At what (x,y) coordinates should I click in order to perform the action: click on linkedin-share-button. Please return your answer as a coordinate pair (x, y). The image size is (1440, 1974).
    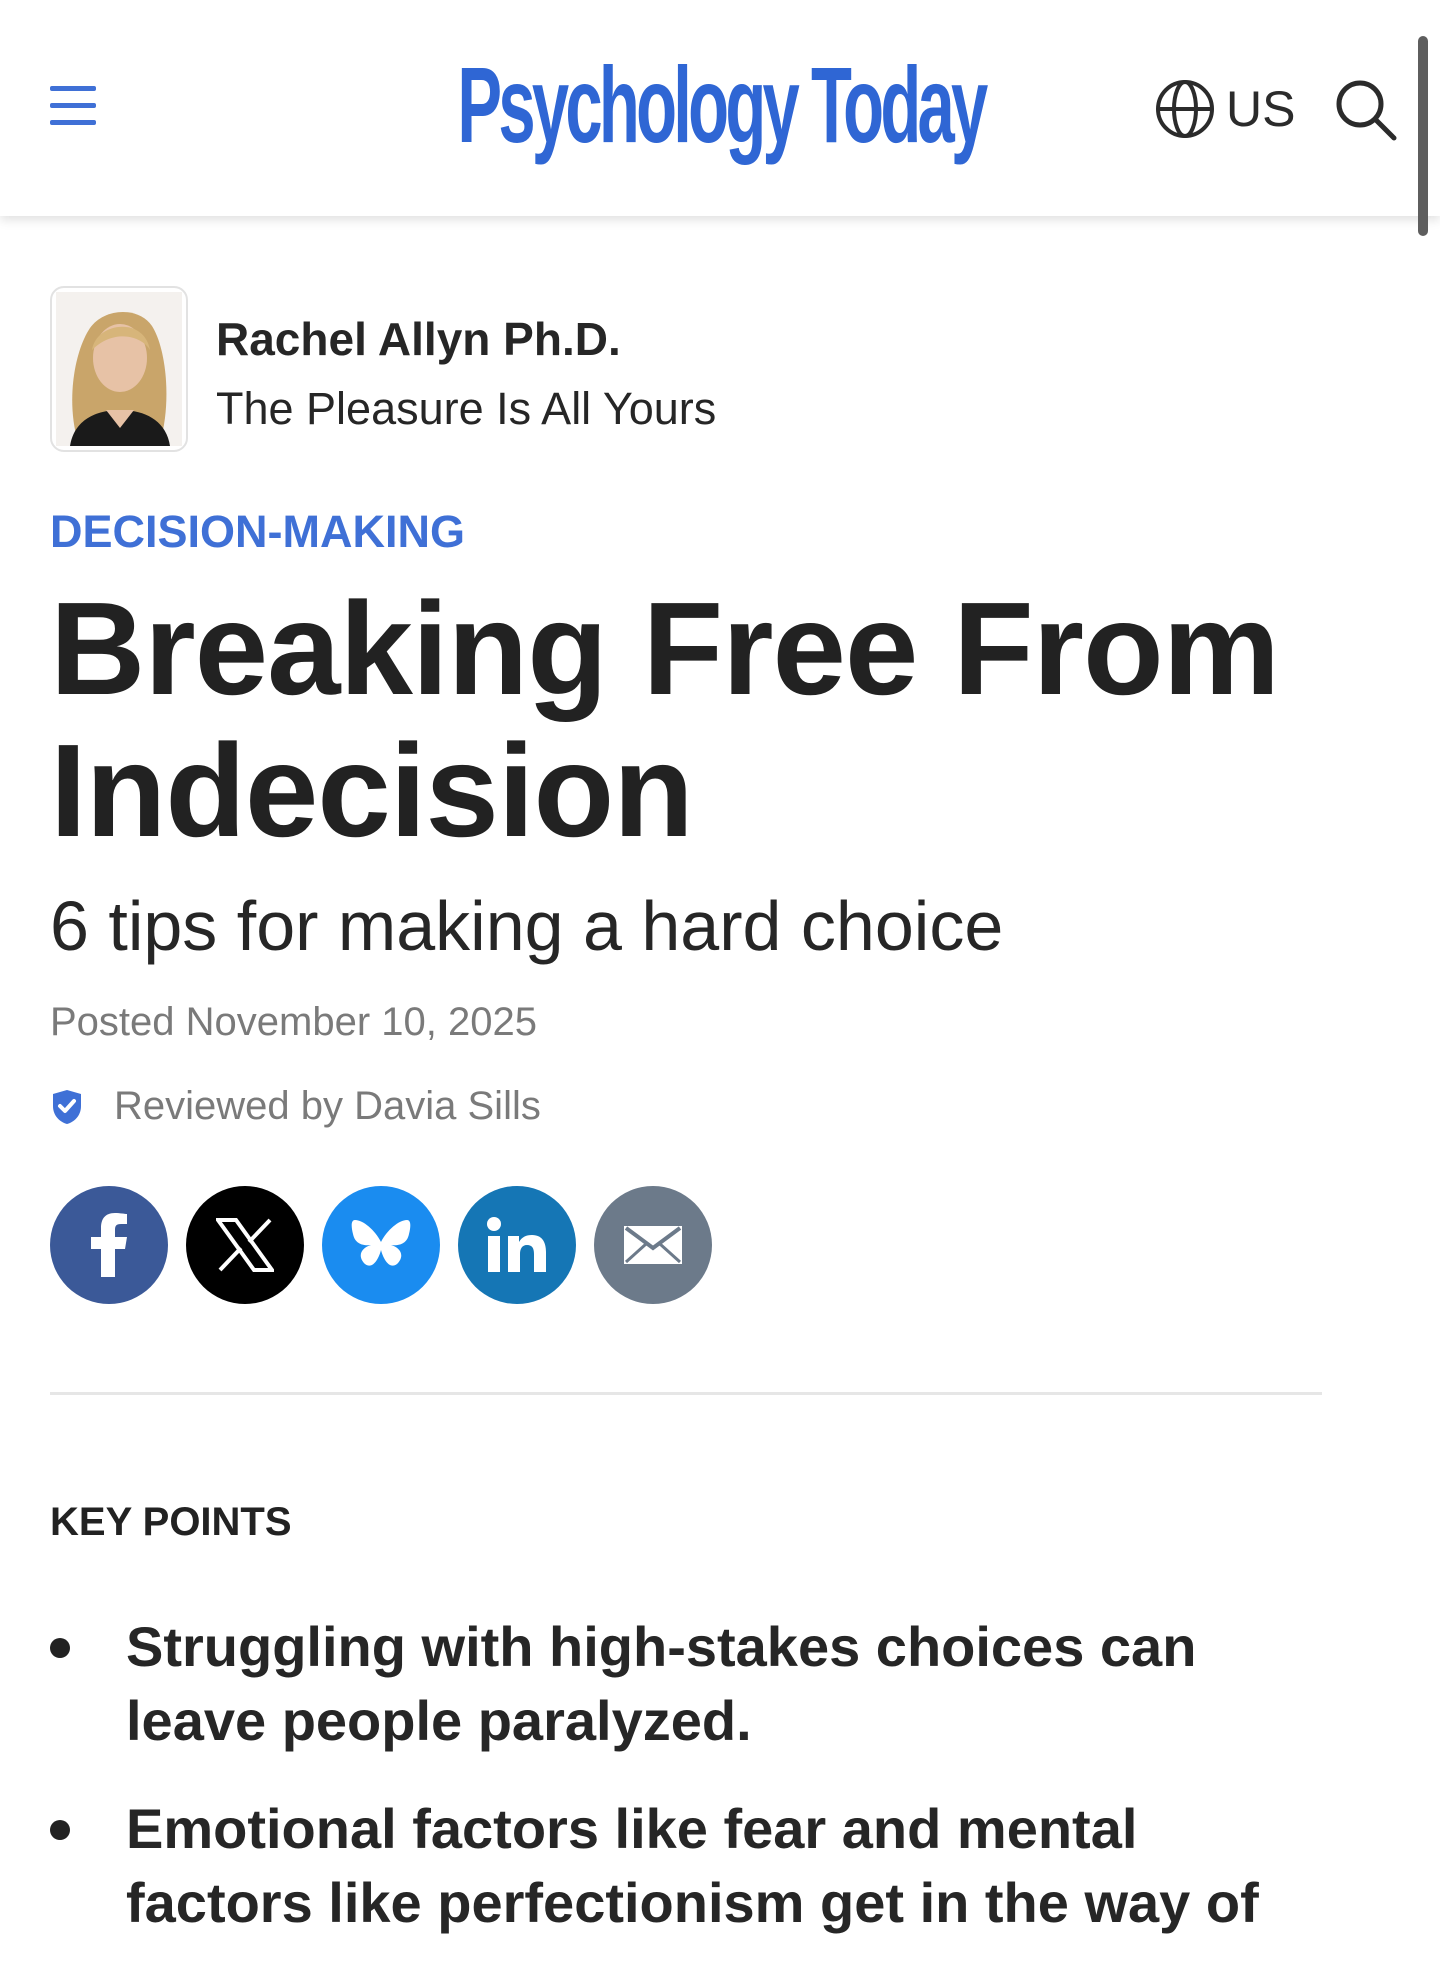
    Looking at the image, I should click on (517, 1245).